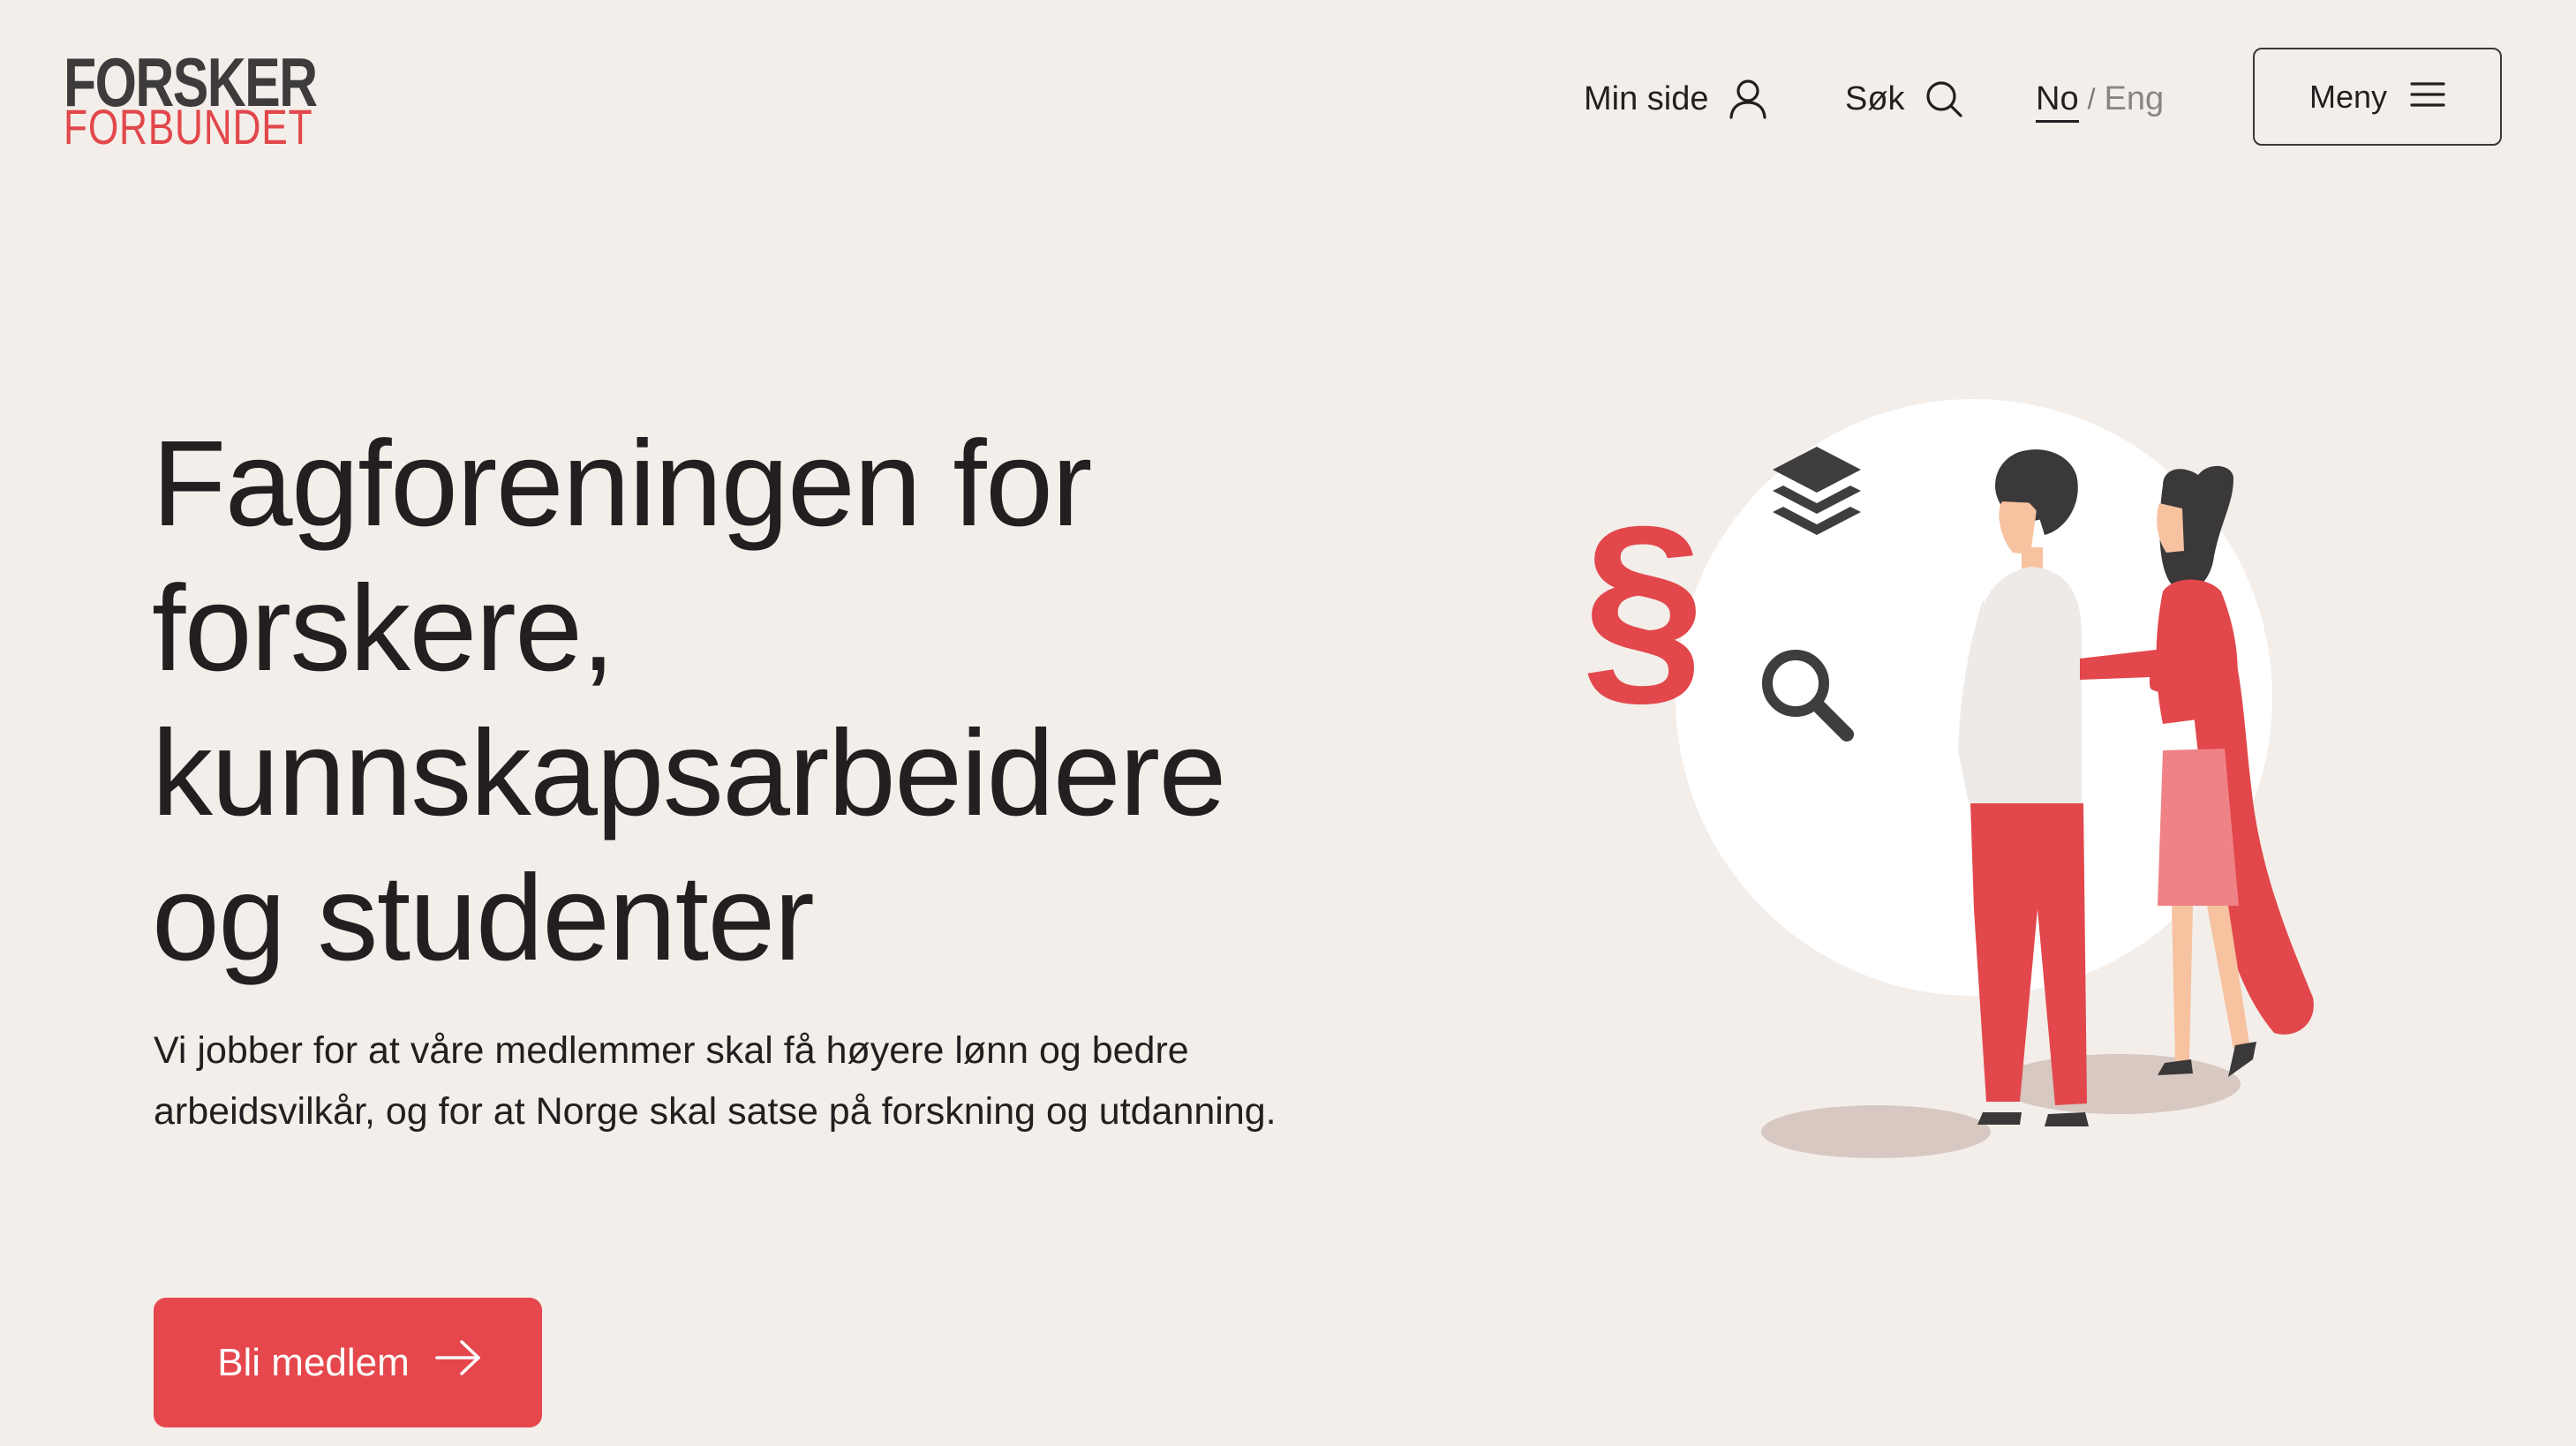 This screenshot has width=2576, height=1446. I want to click on my-page-label: Min side, so click(1647, 98).